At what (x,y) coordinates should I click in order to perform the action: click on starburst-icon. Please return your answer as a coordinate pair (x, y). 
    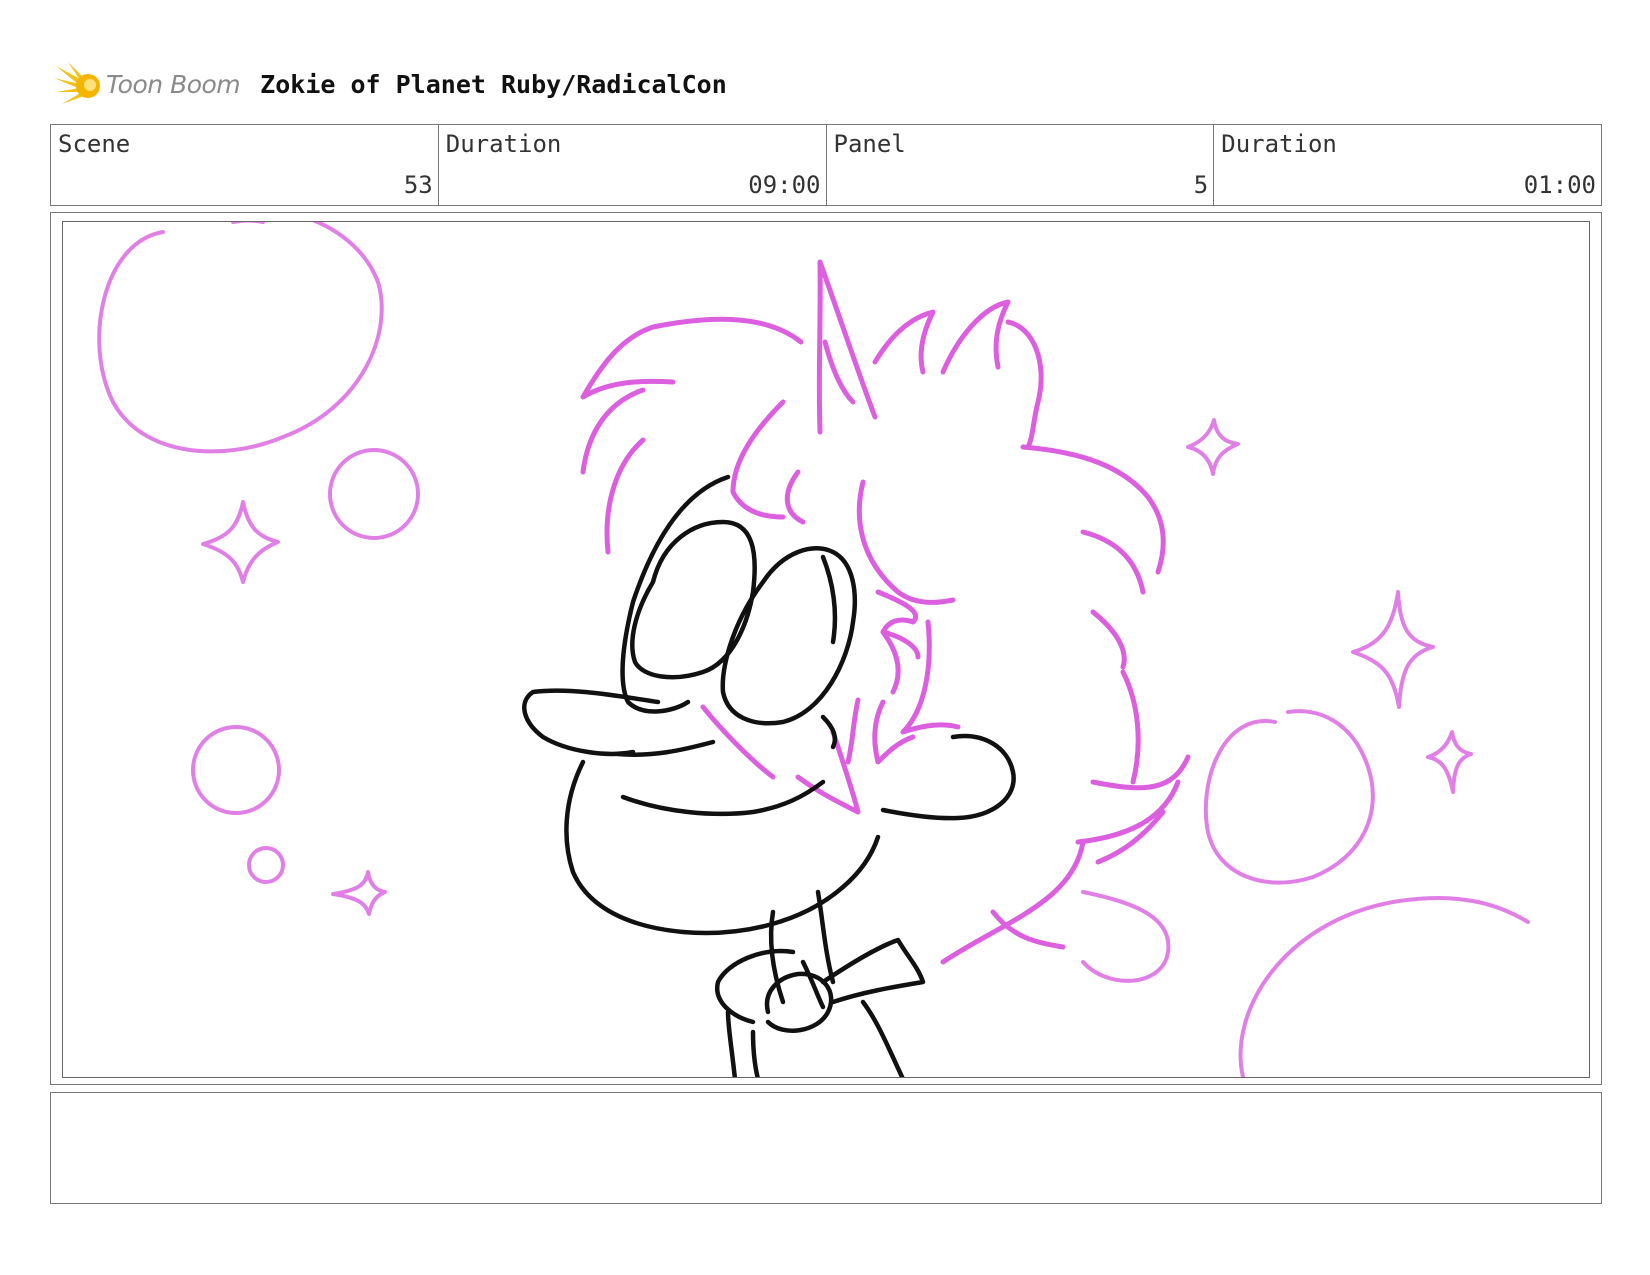
    Looking at the image, I should click on (77, 83).